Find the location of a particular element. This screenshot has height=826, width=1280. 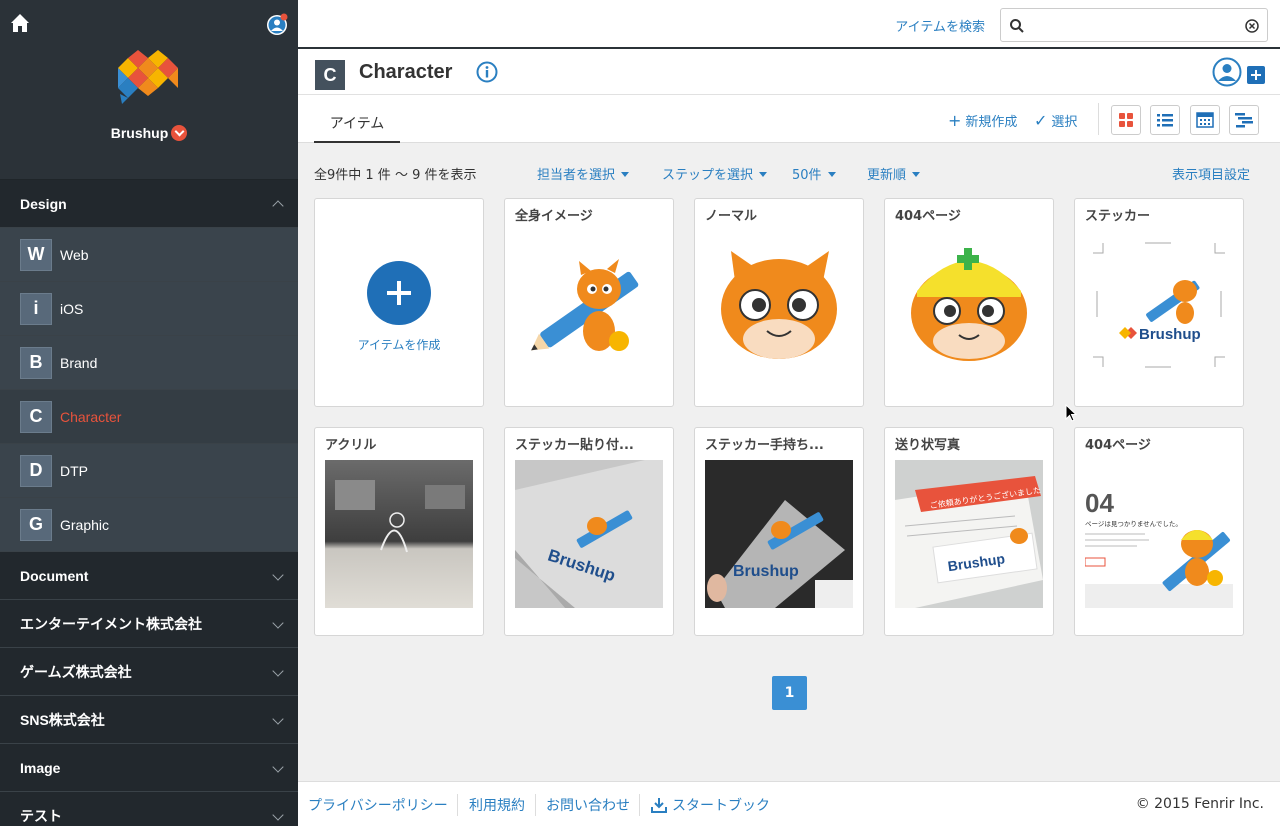

download-icon is located at coordinates (659, 805).